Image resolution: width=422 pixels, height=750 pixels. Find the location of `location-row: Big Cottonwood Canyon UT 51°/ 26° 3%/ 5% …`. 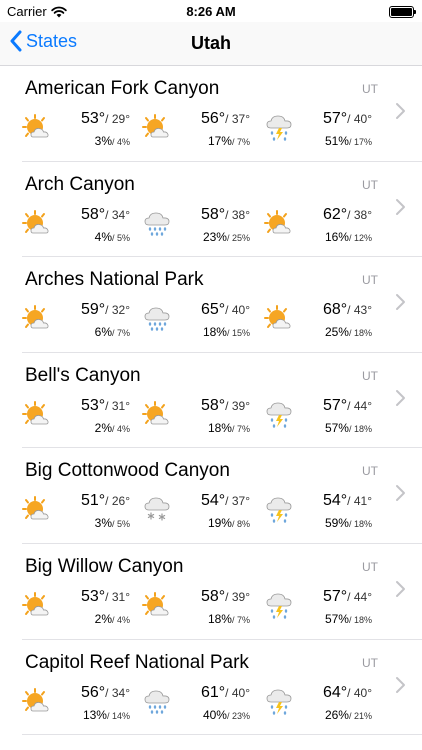

location-row: Big Cottonwood Canyon UT 51°/ 26° 3%/ 5% … is located at coordinates (222, 496).